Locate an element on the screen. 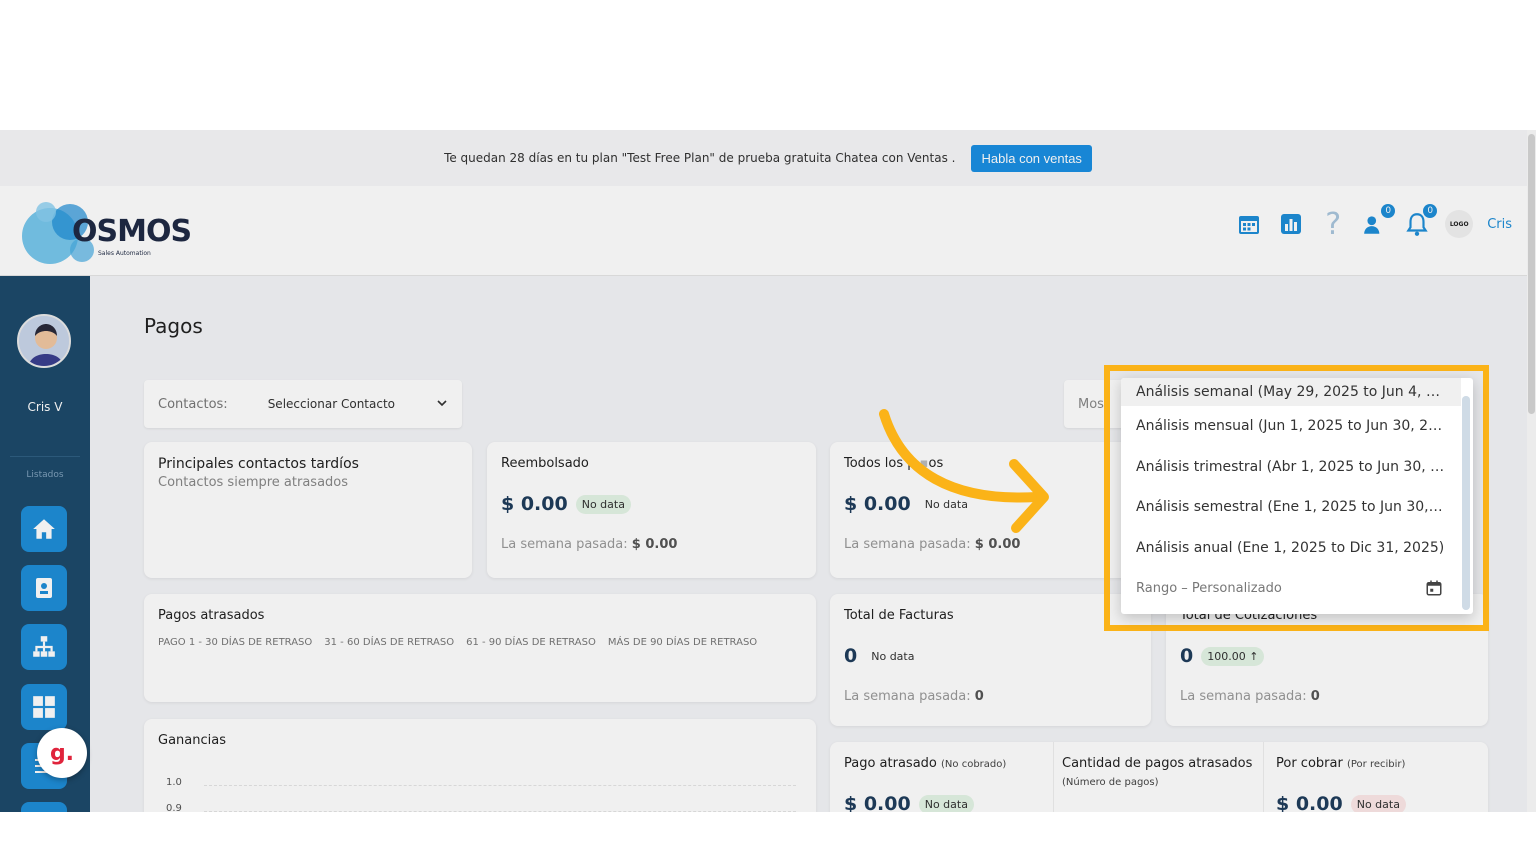 Image resolution: width=1536 pixels, height=864 pixels. late-contacts-subtitle: Contactos siempre atrasados is located at coordinates (253, 482).